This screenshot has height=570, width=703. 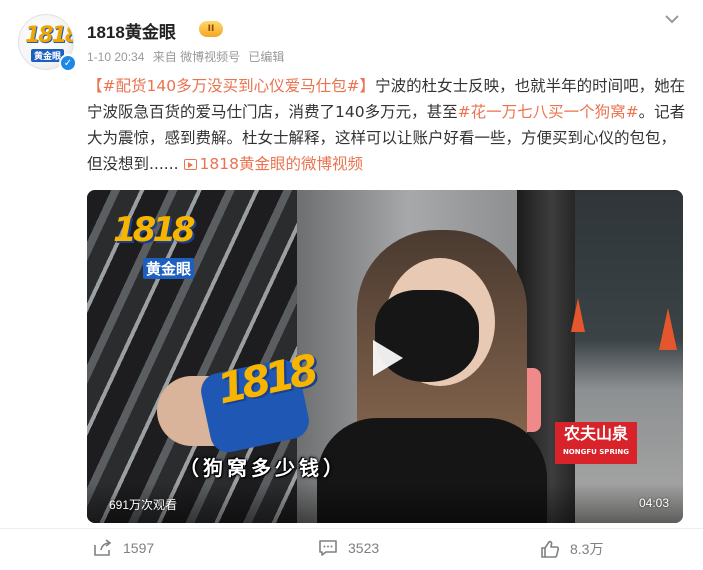 What do you see at coordinates (190, 164) in the screenshot?
I see `video-link-icon` at bounding box center [190, 164].